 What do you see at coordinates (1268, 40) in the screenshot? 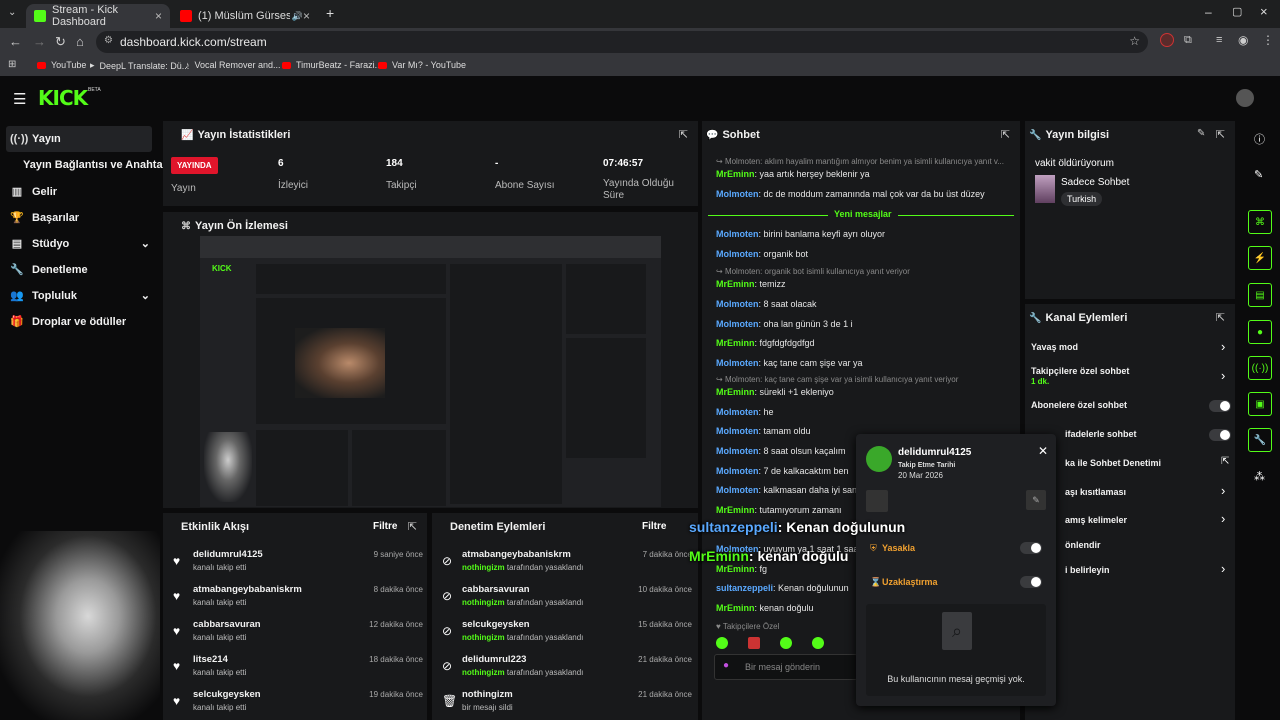
I see `browser-menu-icon: ⋮` at bounding box center [1268, 40].